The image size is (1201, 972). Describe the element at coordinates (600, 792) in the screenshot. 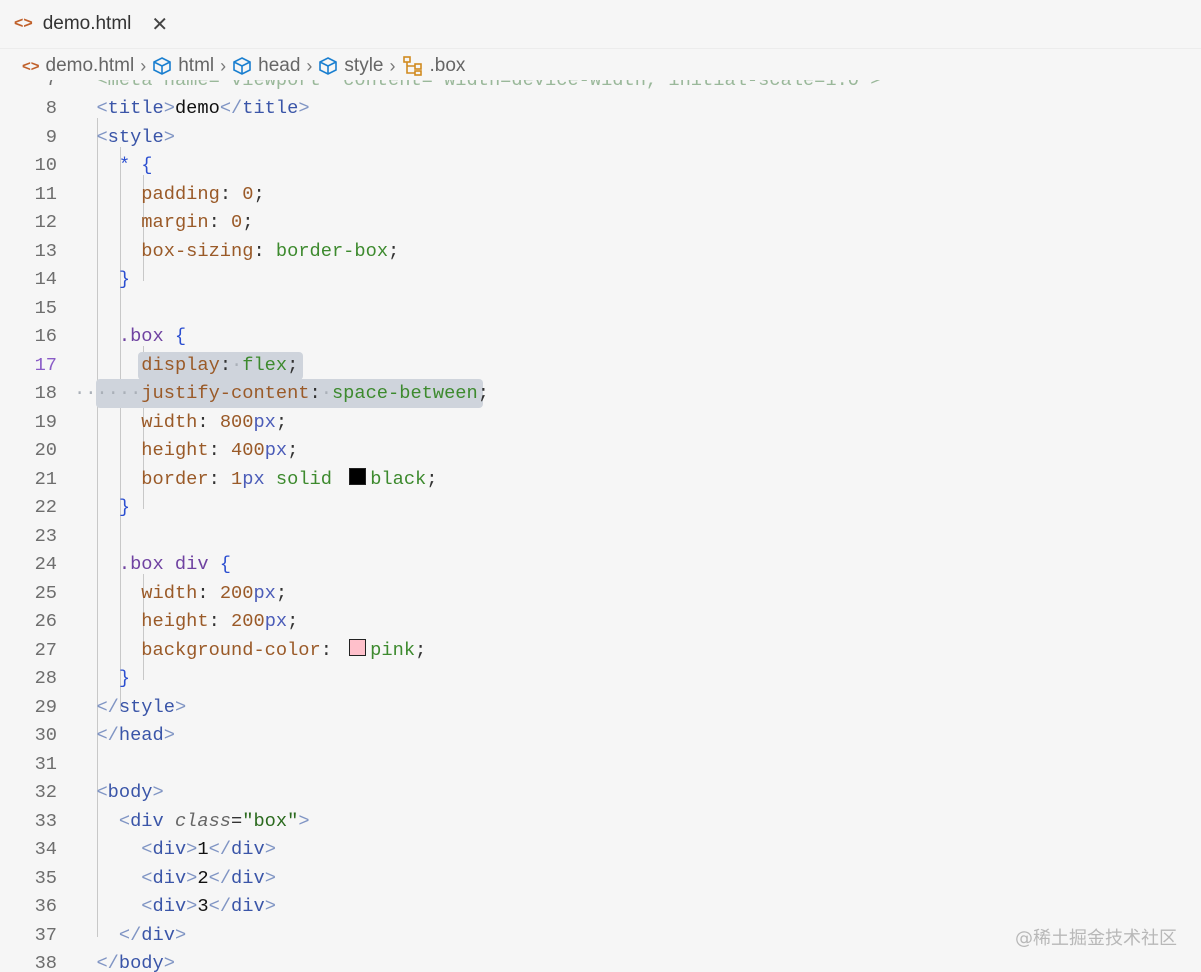

I see `code-line: 32 <body>` at that location.